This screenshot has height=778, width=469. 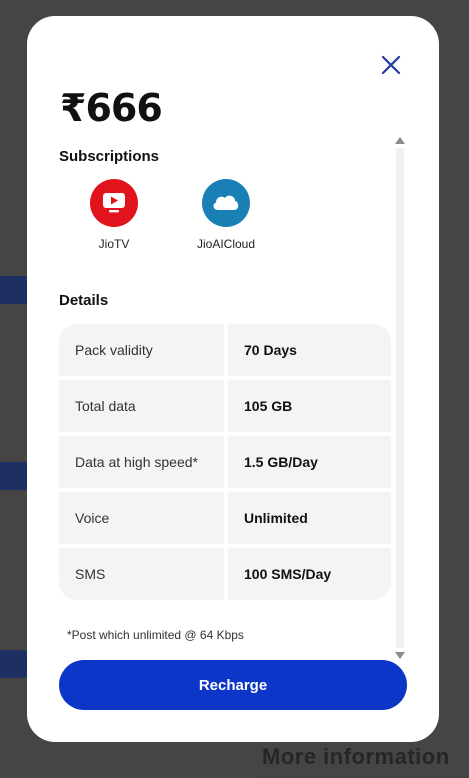 I want to click on subscriptions-title: Subscriptions, so click(x=109, y=156).